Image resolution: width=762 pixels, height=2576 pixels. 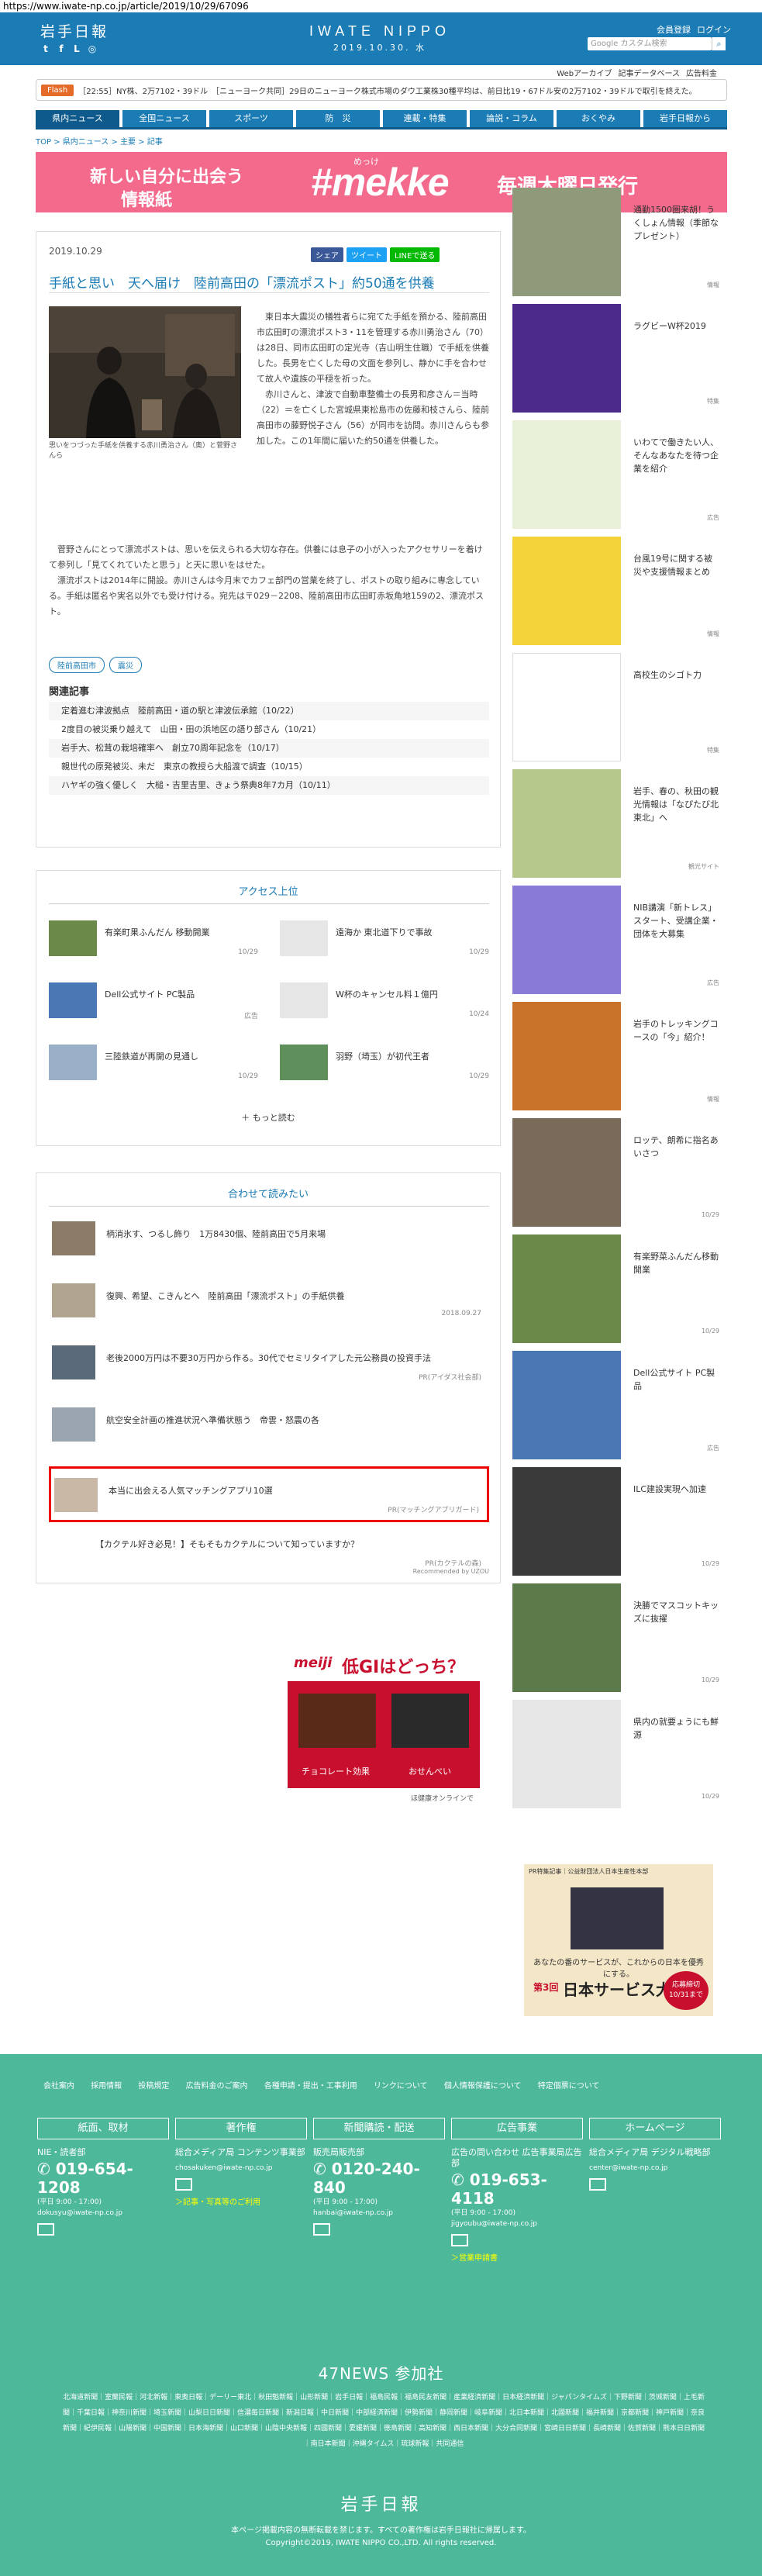 I want to click on line-share-button: LINEで送る, so click(x=415, y=254).